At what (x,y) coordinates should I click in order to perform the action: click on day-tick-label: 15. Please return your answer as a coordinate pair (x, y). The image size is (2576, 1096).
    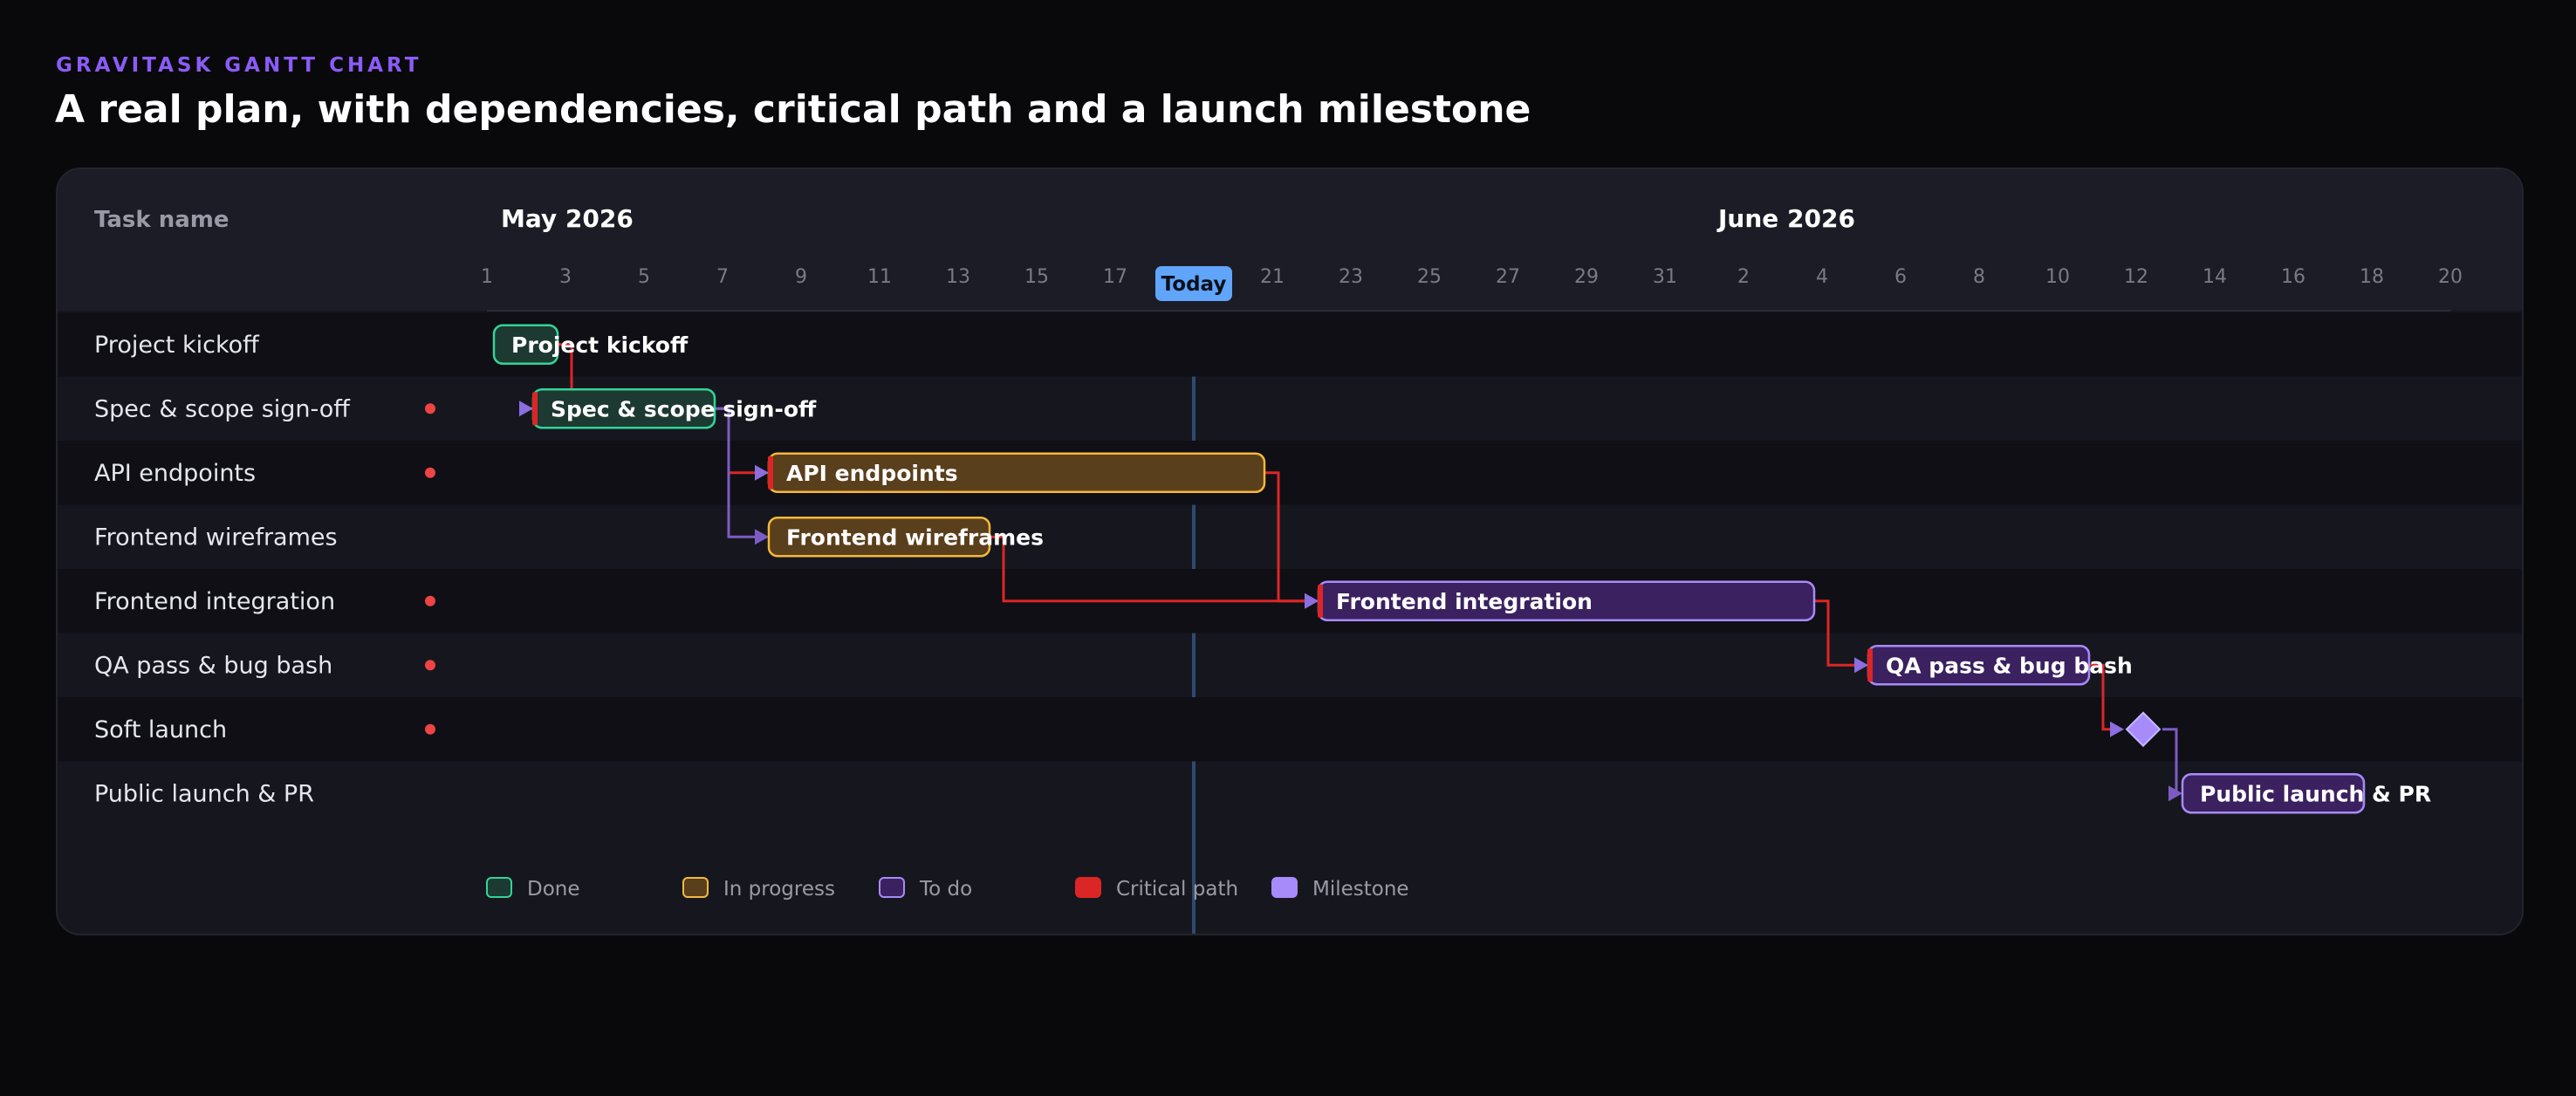
    Looking at the image, I should click on (1036, 277).